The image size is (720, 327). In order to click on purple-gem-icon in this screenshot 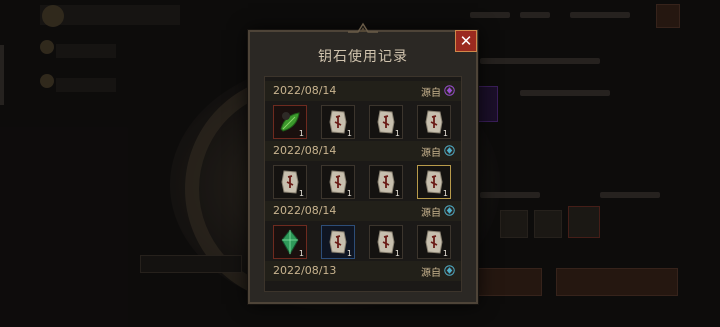, I will do `click(449, 90)`.